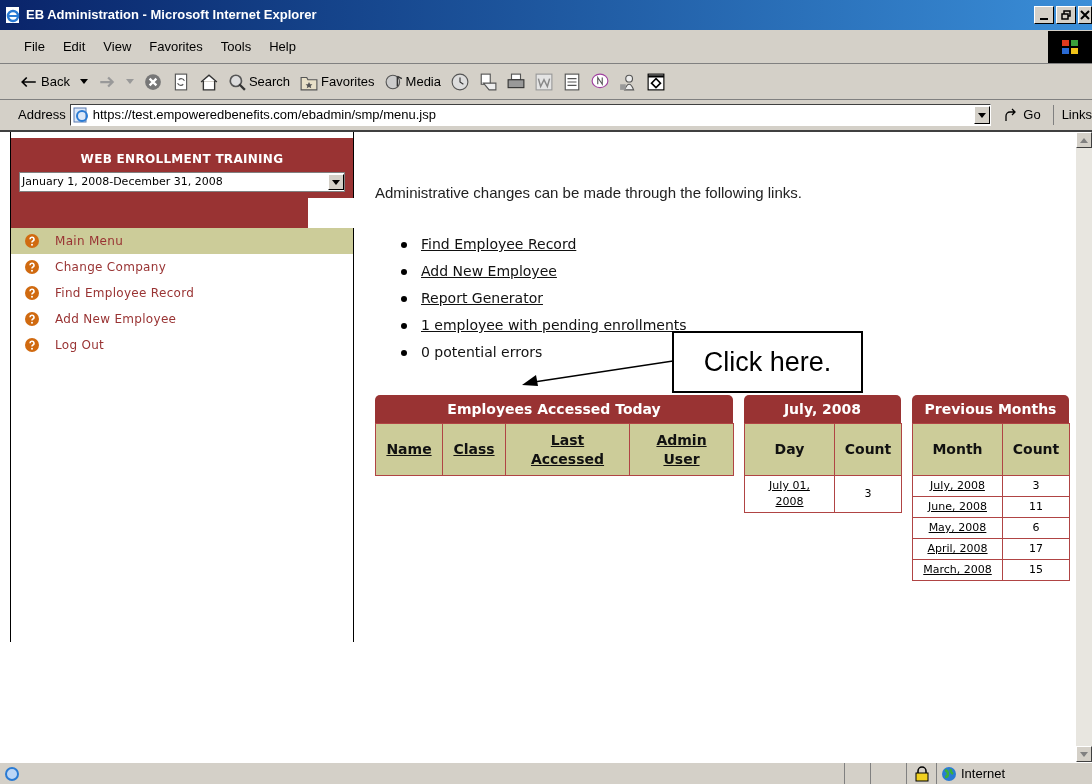 This screenshot has width=1092, height=784. I want to click on home-icon, so click(208, 81).